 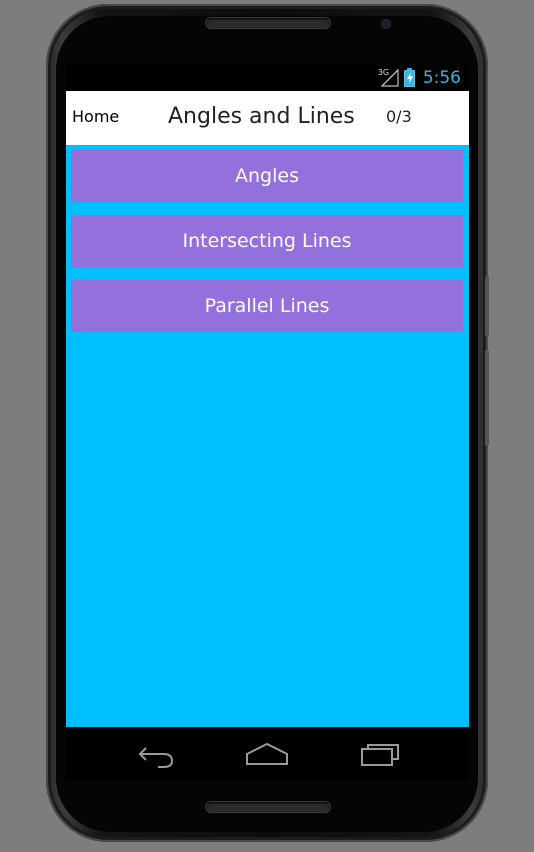 I want to click on top-speaker-grille, so click(x=268, y=23).